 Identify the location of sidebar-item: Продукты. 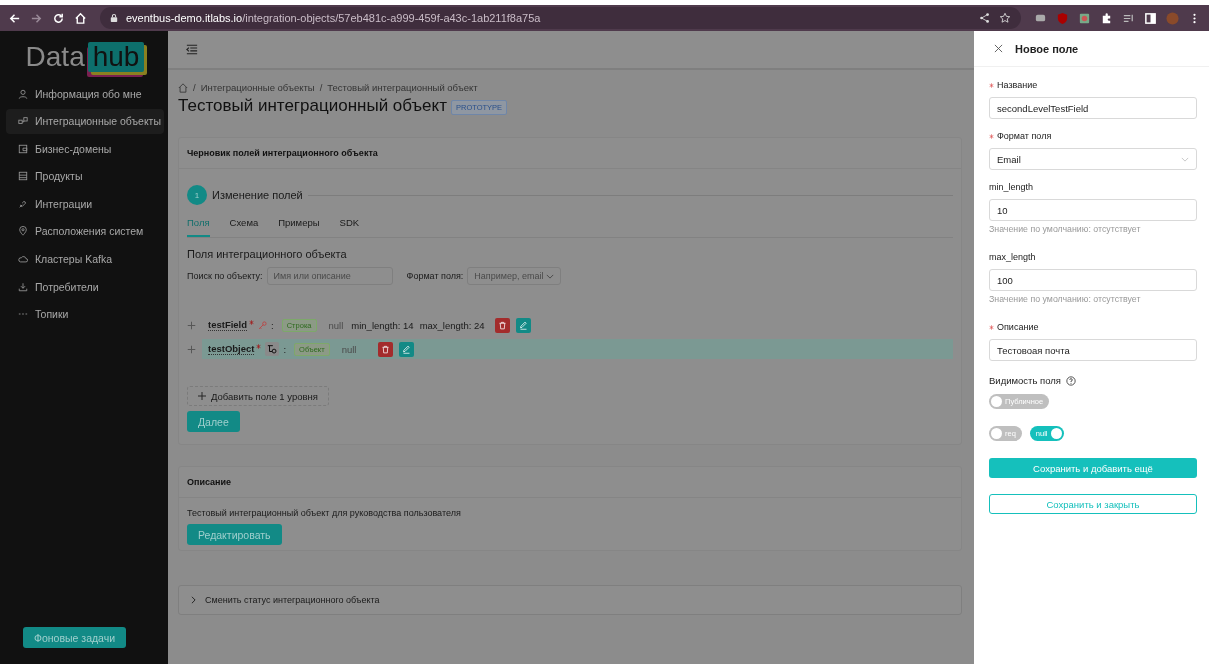
(85, 176).